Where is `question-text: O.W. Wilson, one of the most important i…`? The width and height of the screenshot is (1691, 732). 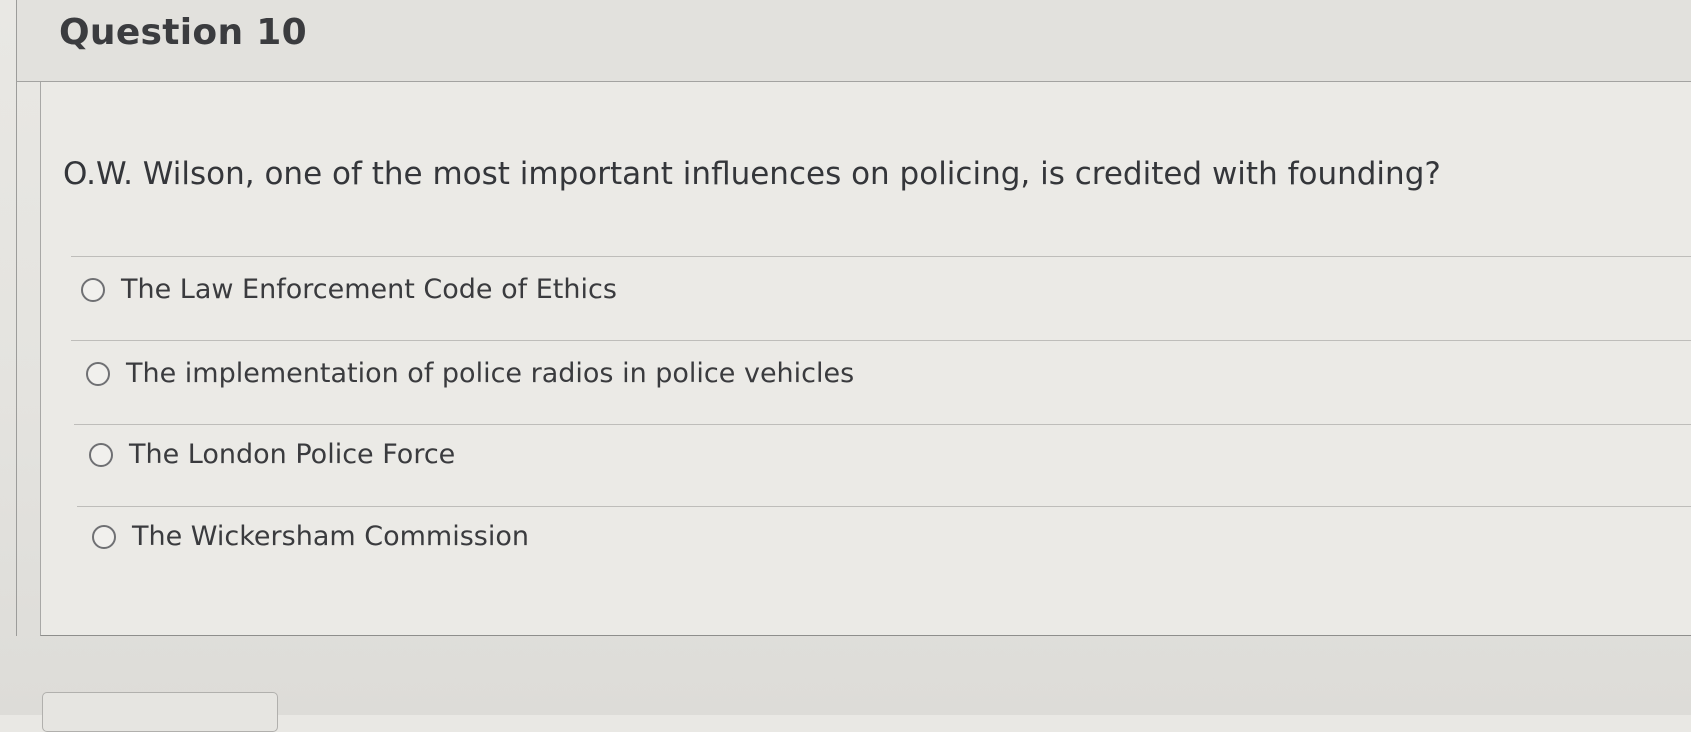
question-text: O.W. Wilson, one of the most important i… is located at coordinates (752, 174).